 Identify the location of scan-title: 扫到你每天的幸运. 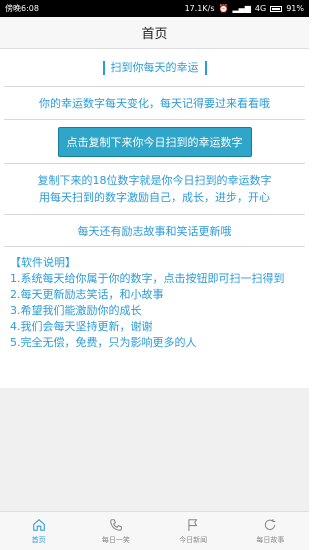
(154, 67).